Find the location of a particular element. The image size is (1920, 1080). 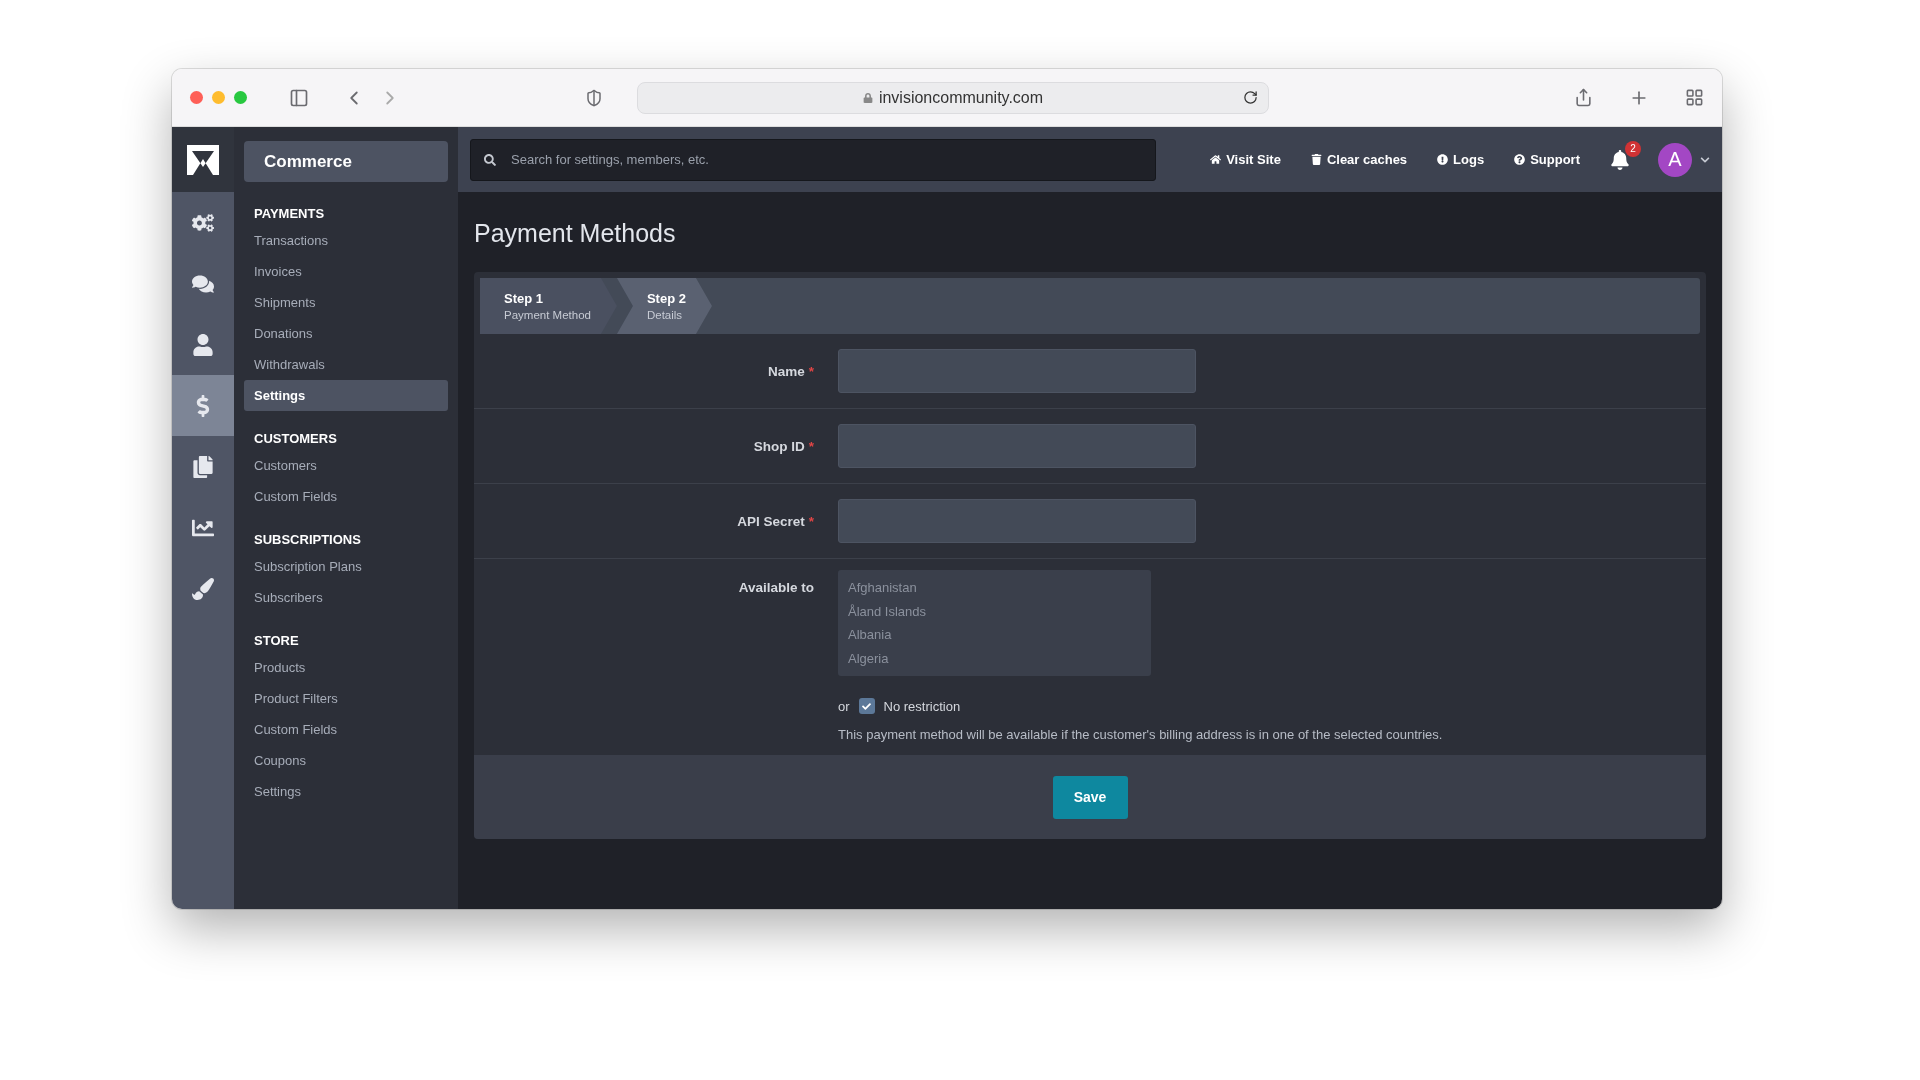

share-icon is located at coordinates (1583, 97).